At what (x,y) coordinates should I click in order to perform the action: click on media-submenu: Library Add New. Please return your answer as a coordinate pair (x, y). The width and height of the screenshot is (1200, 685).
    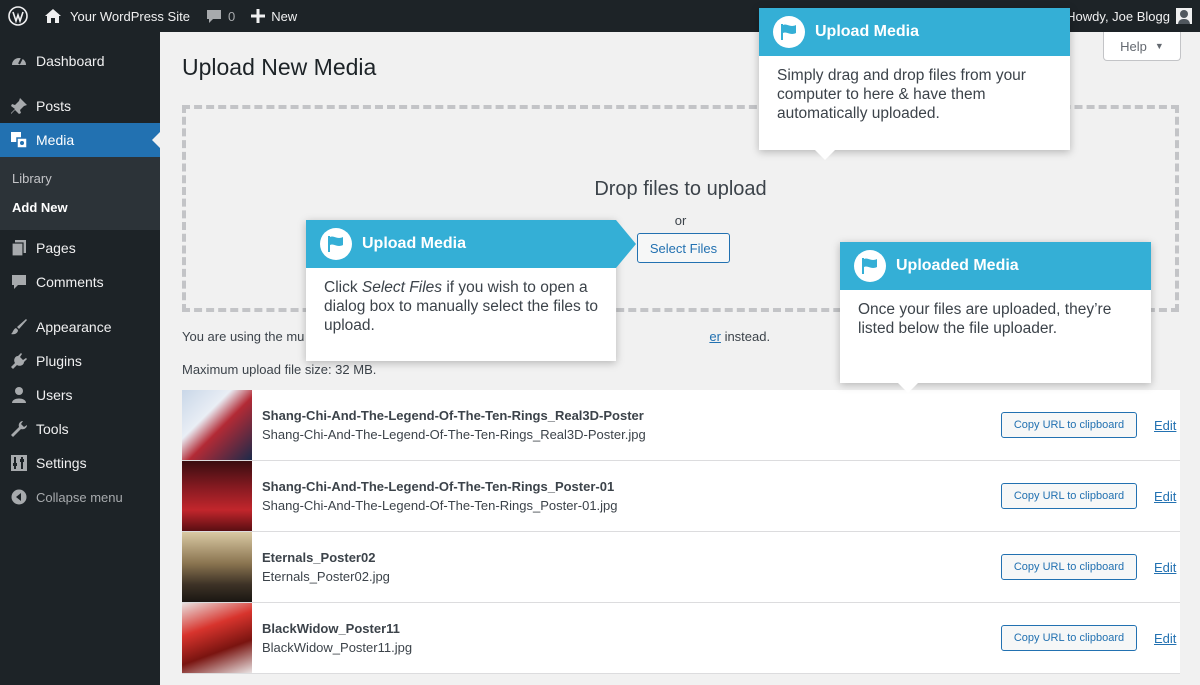
    Looking at the image, I should click on (80, 193).